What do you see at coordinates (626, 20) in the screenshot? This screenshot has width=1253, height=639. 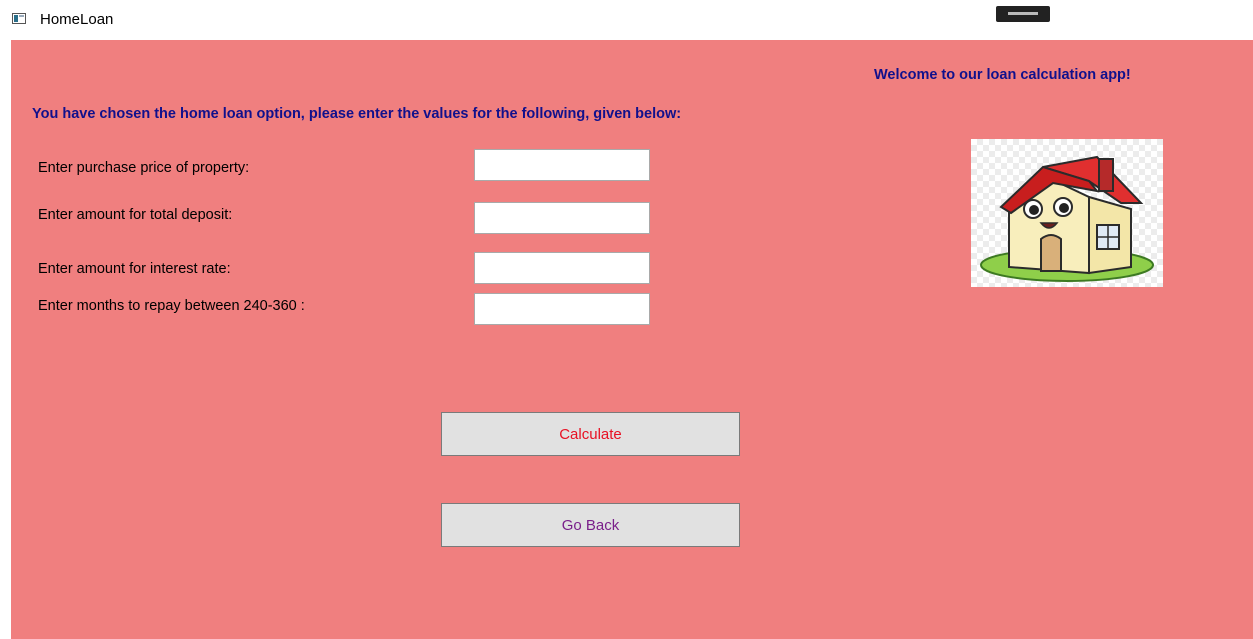 I see `title-bar: HomeLoan` at bounding box center [626, 20].